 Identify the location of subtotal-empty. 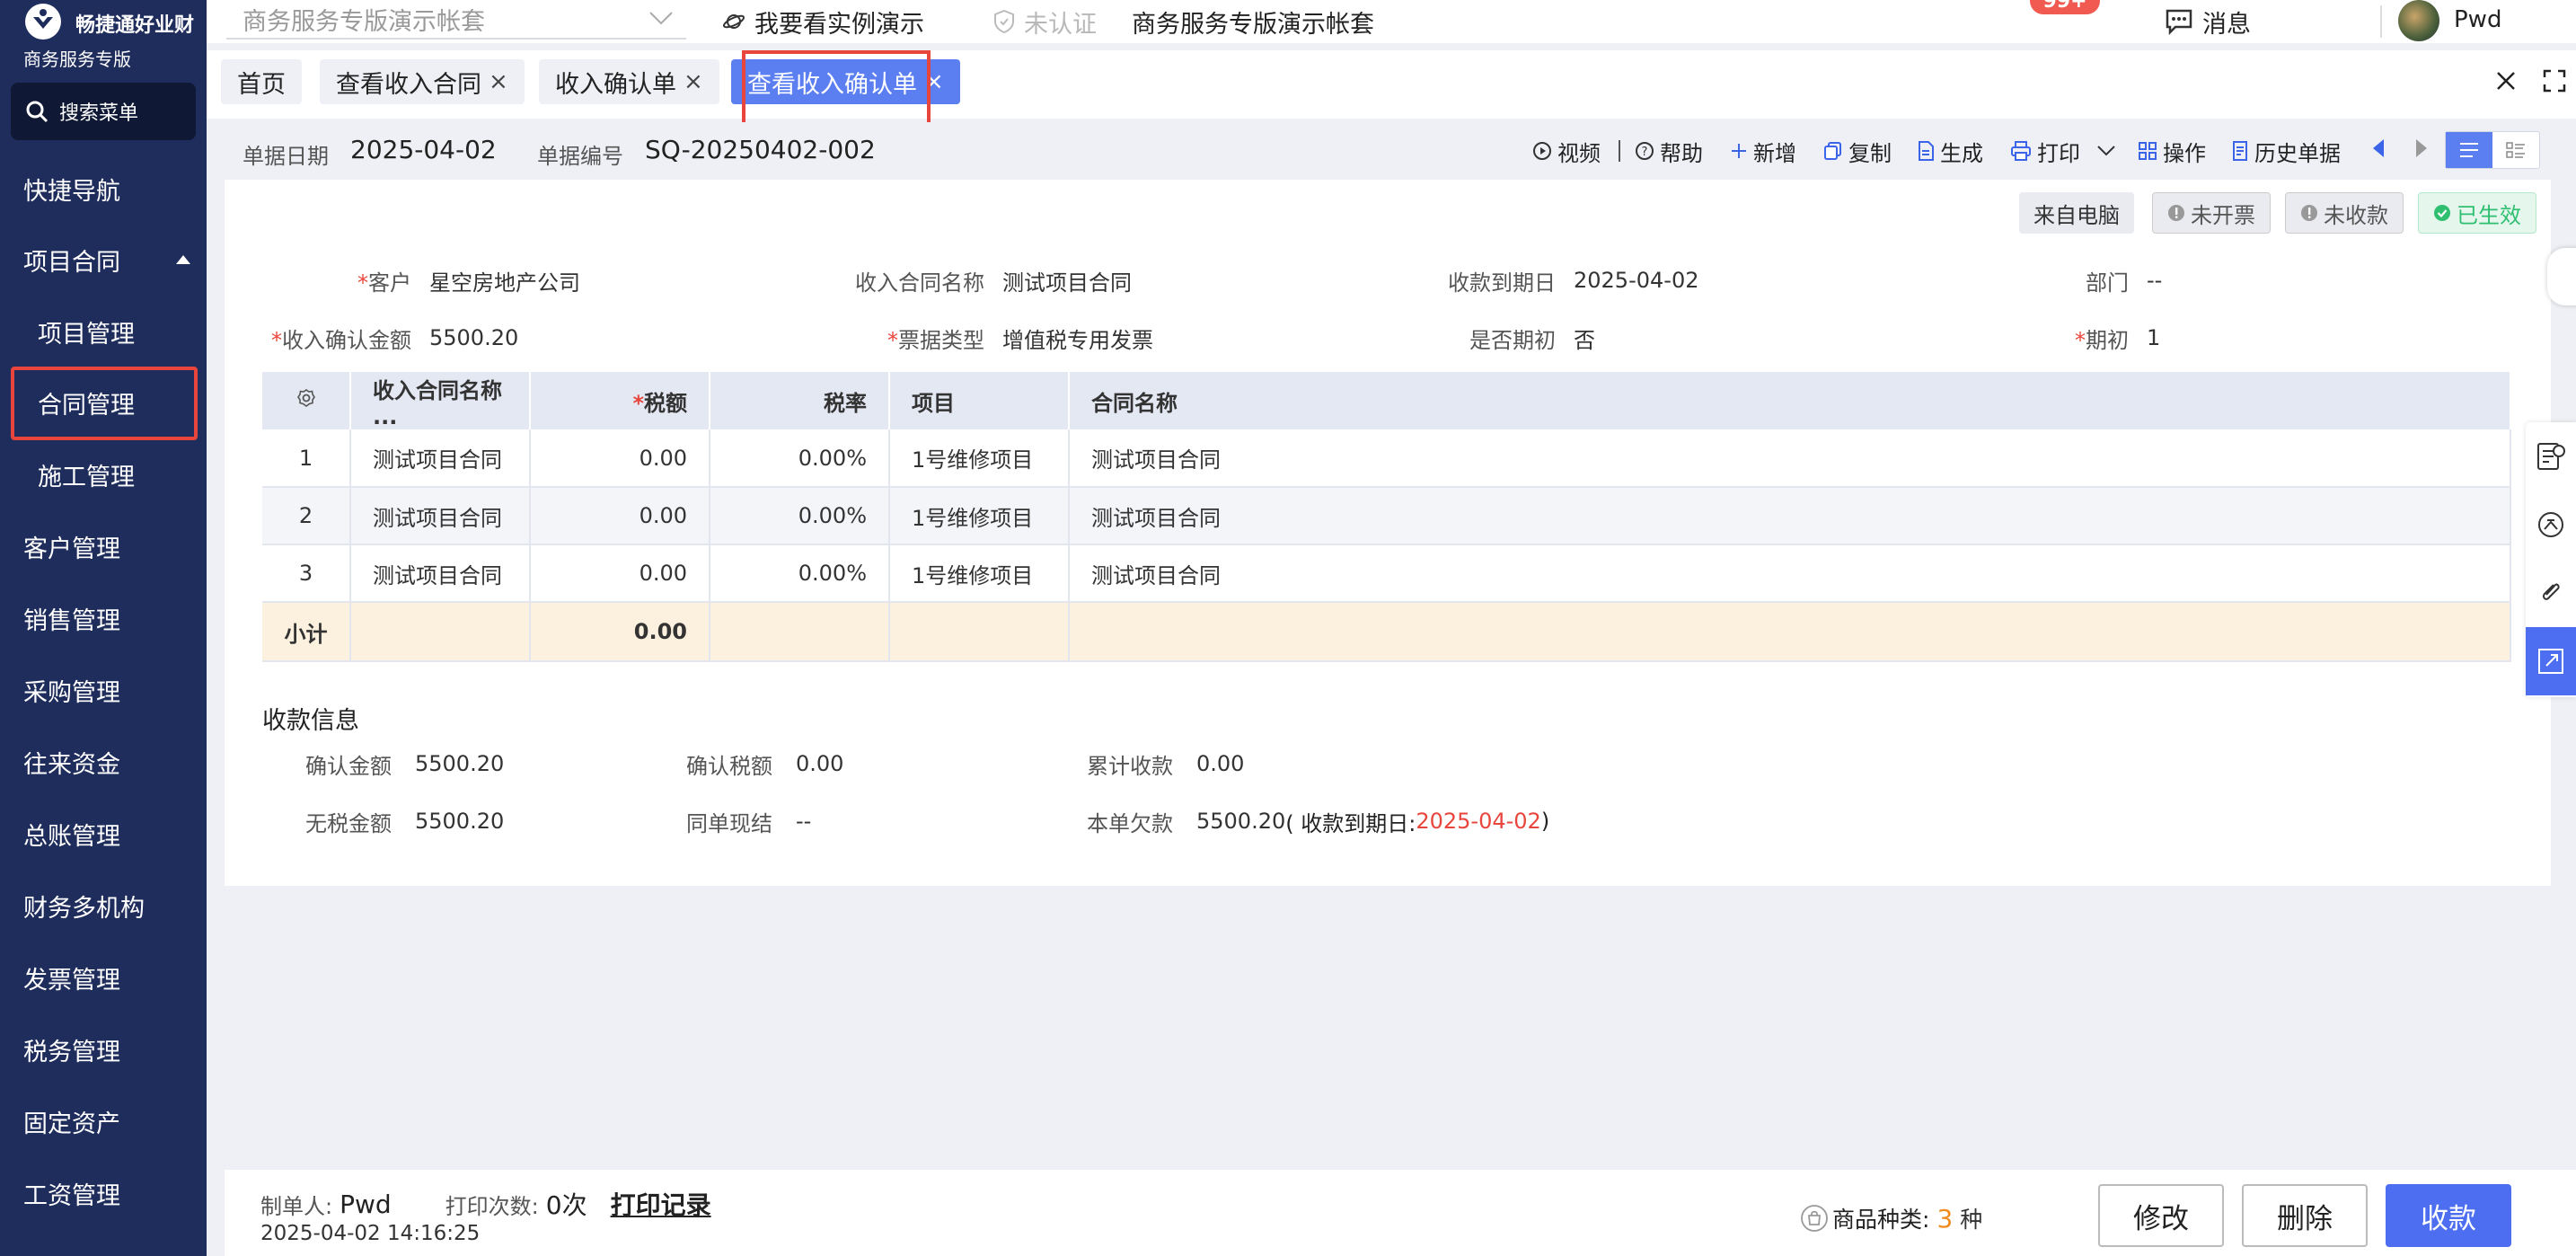
(979, 632).